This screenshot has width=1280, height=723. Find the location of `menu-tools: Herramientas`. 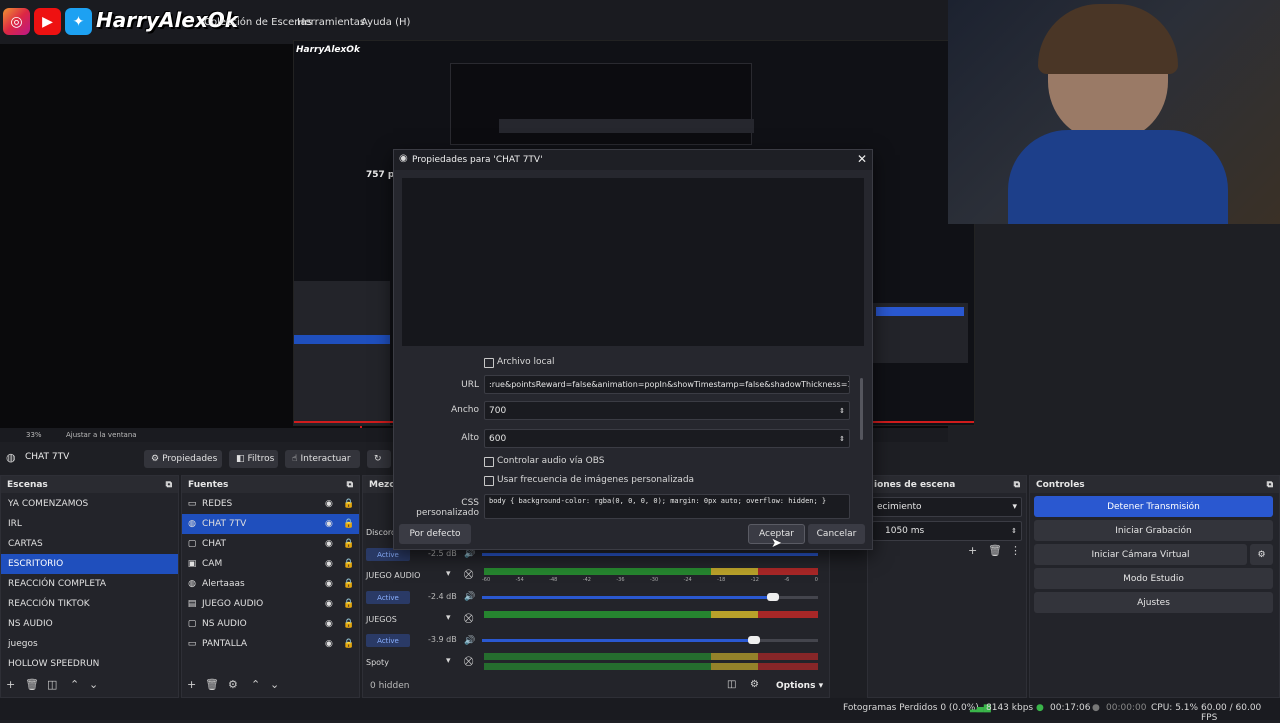

menu-tools: Herramientas is located at coordinates (331, 22).